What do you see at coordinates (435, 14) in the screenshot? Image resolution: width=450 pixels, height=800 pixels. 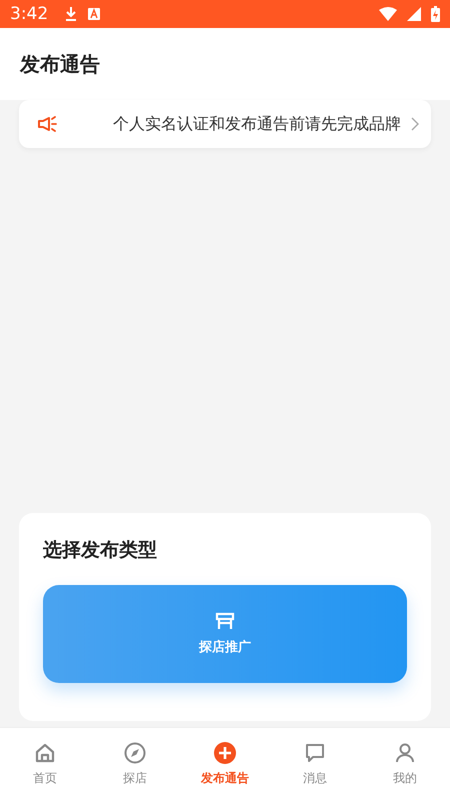 I see `battery-icon` at bounding box center [435, 14].